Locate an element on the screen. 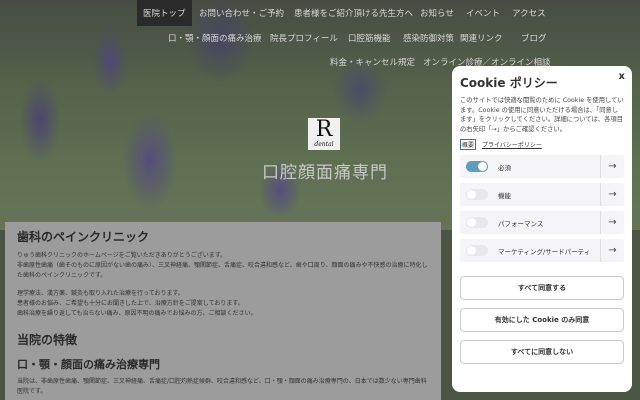 This screenshot has height=400, width=640. nav-referral: 患者様をご紹介頂ける先生方へ is located at coordinates (353, 13).